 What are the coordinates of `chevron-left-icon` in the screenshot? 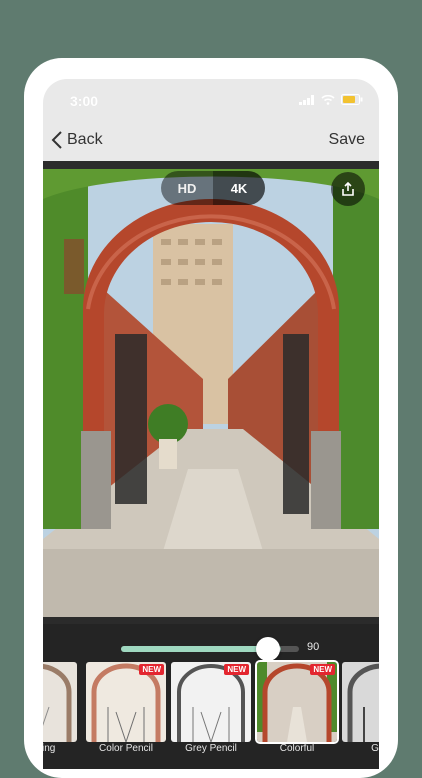 It's located at (56, 140).